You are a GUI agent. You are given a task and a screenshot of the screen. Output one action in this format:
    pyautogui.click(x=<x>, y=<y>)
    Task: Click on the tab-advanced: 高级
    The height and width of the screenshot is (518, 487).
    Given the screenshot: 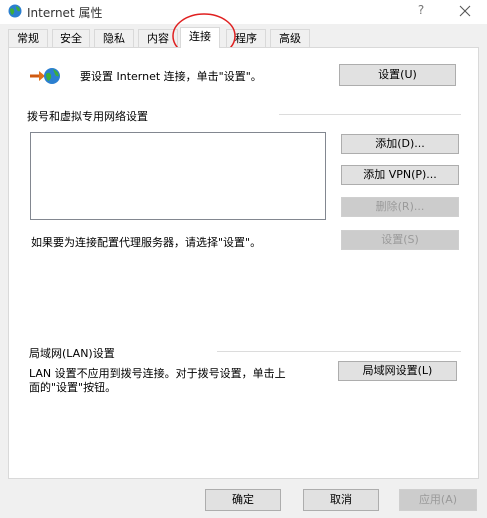 What is the action you would take?
    pyautogui.click(x=290, y=38)
    